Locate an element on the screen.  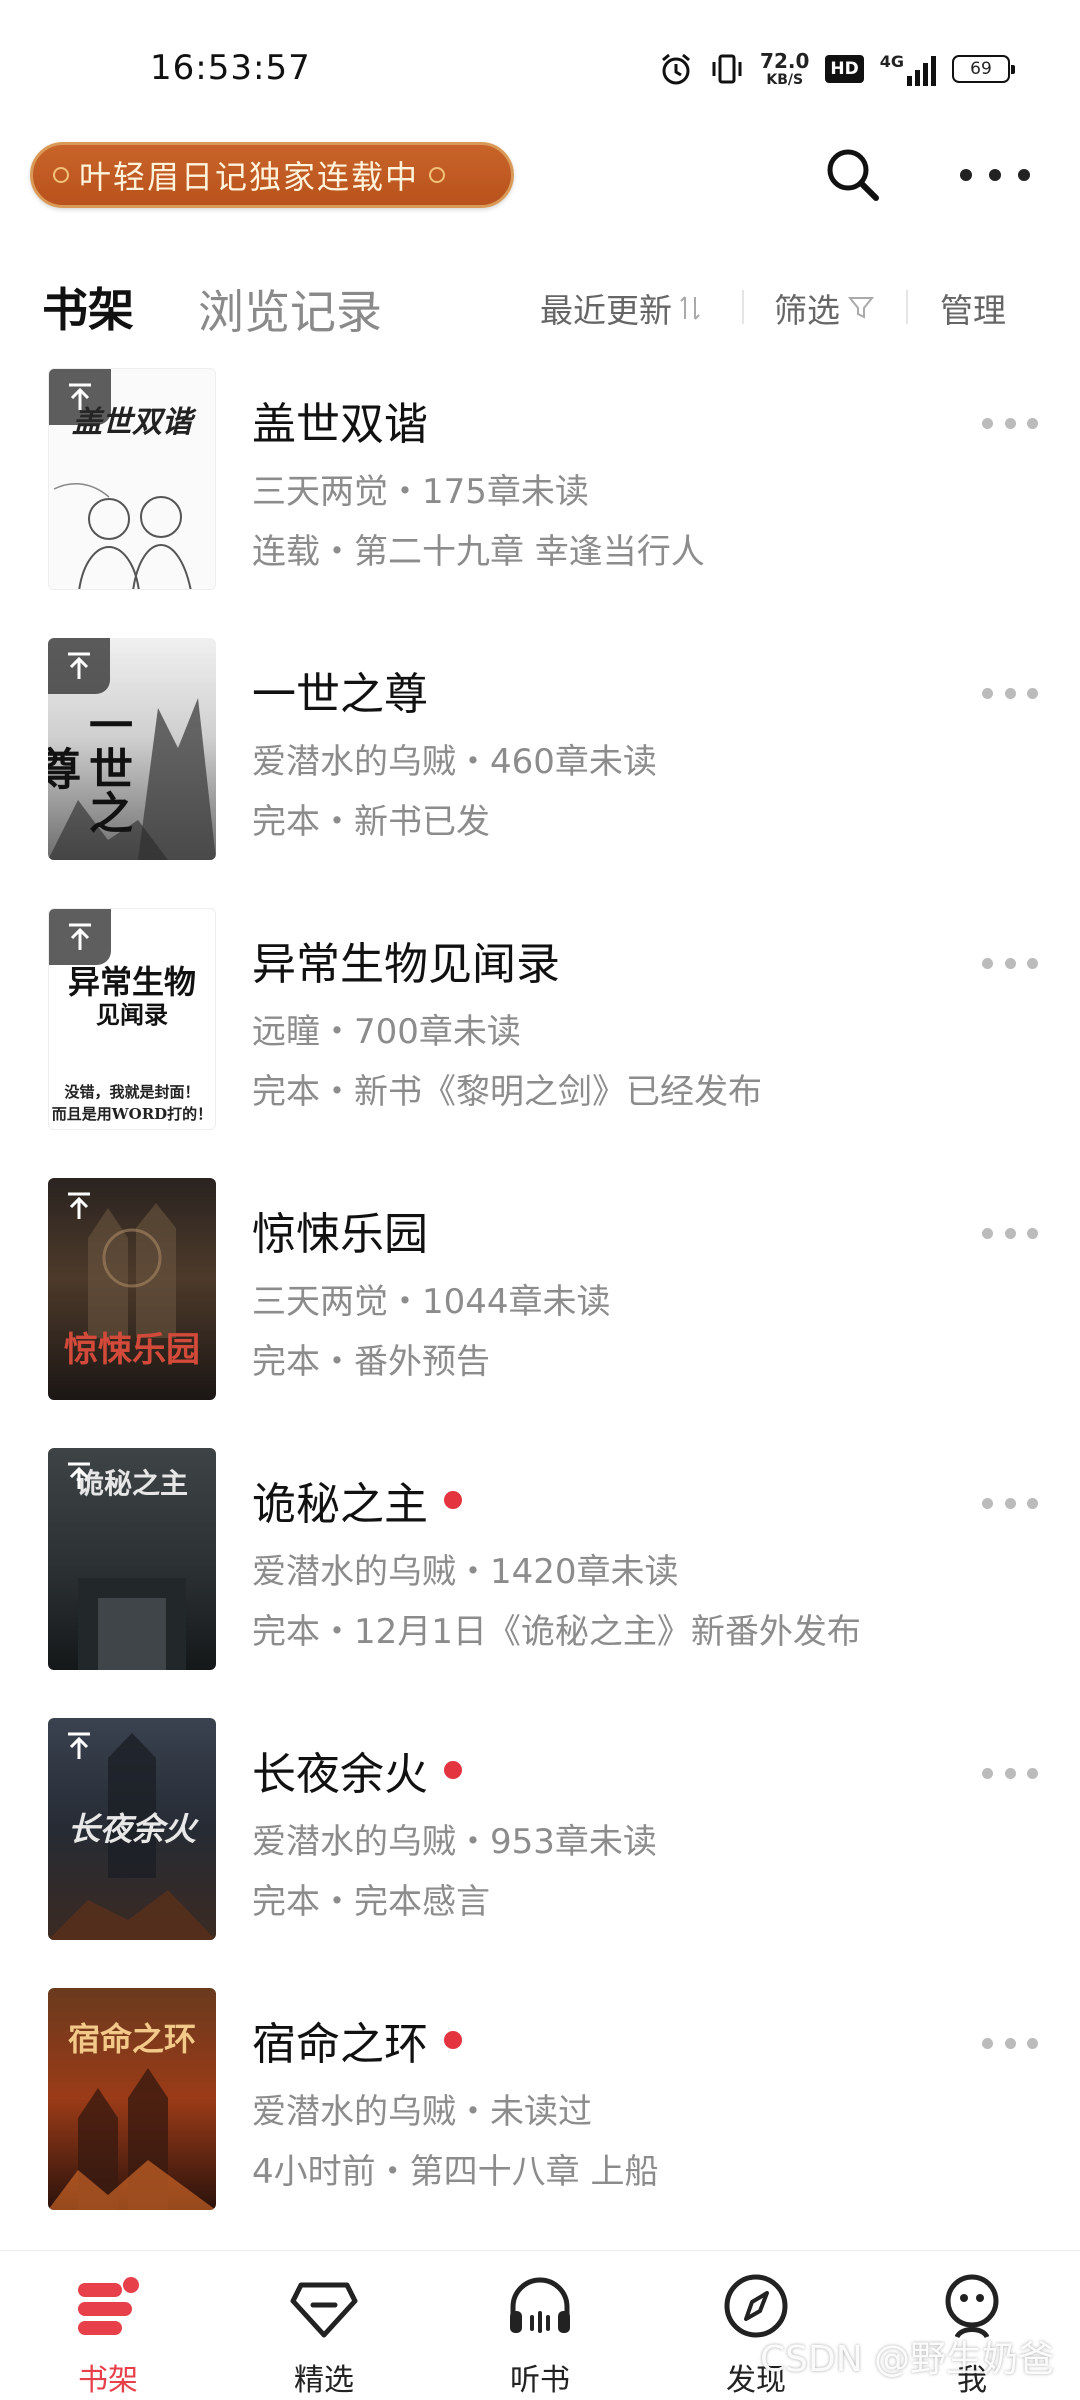
book-author-unread: 三天两觉・175章未读 is located at coordinates (420, 492).